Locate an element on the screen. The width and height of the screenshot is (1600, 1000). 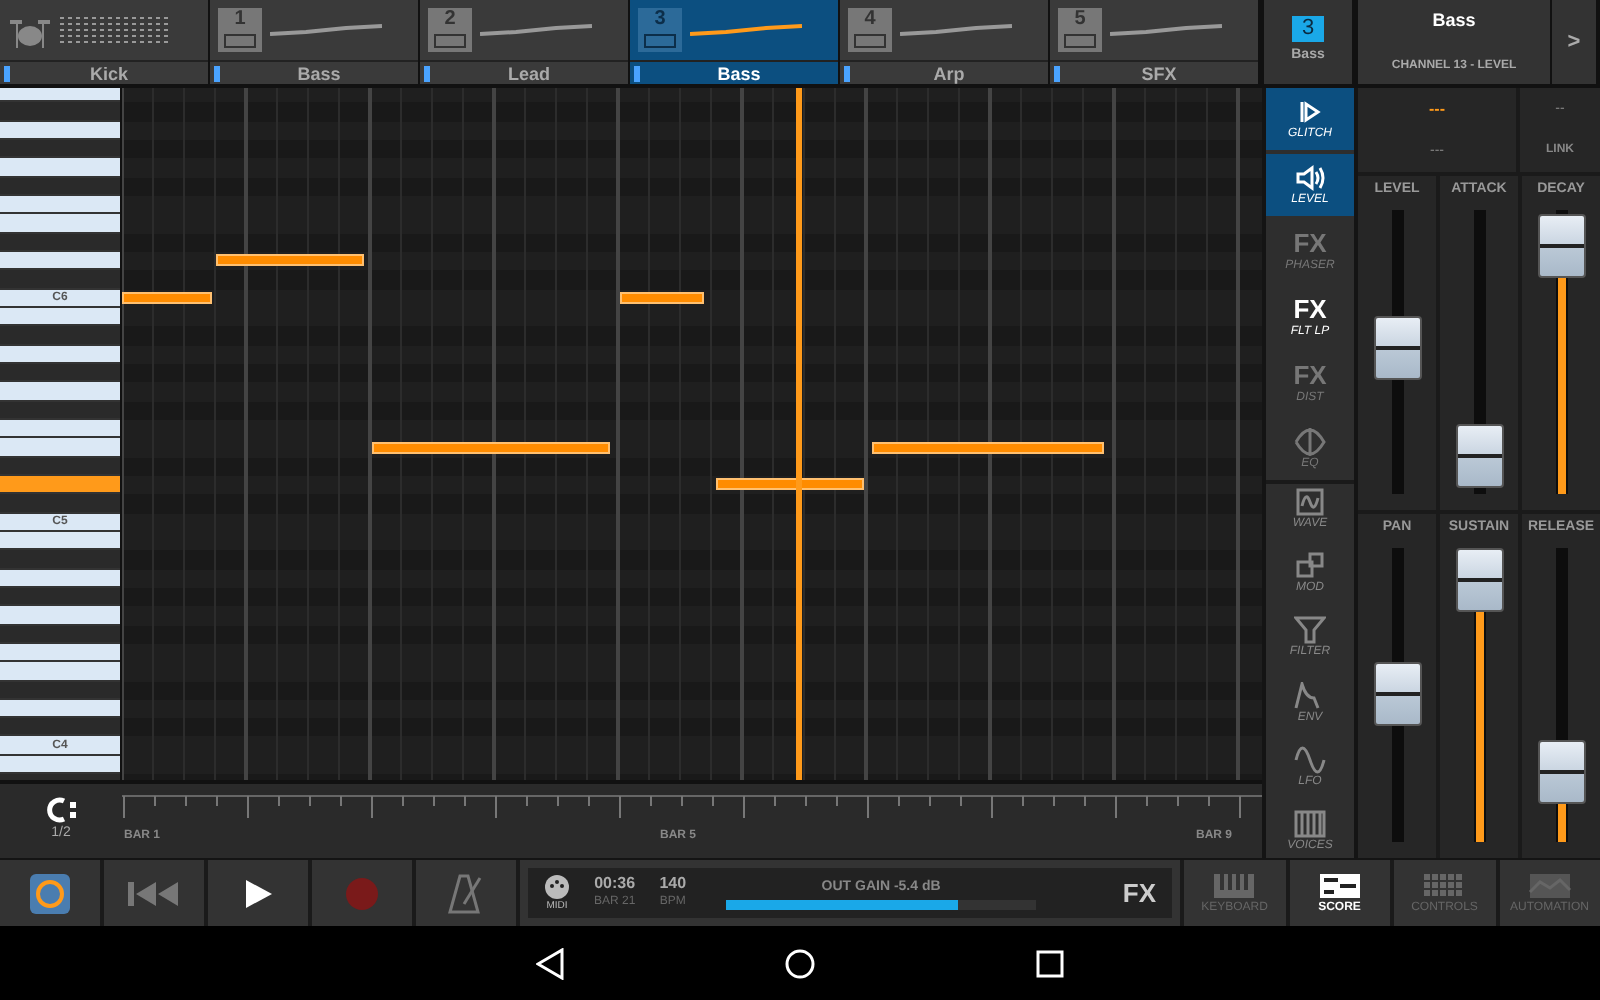
recents-icon is located at coordinates (1050, 963).